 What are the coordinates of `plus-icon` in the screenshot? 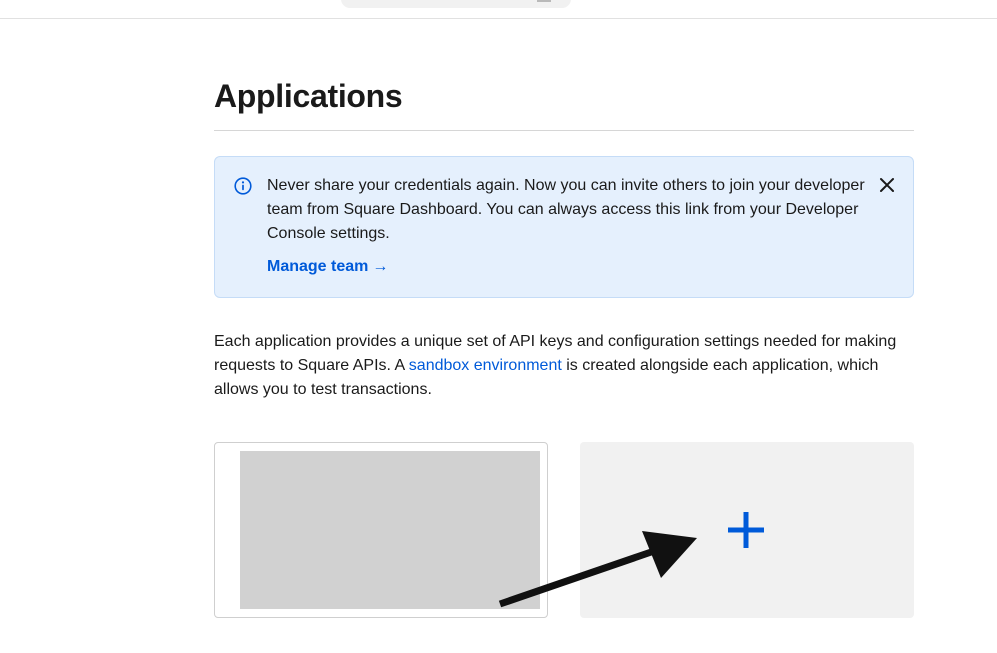 It's located at (746, 530).